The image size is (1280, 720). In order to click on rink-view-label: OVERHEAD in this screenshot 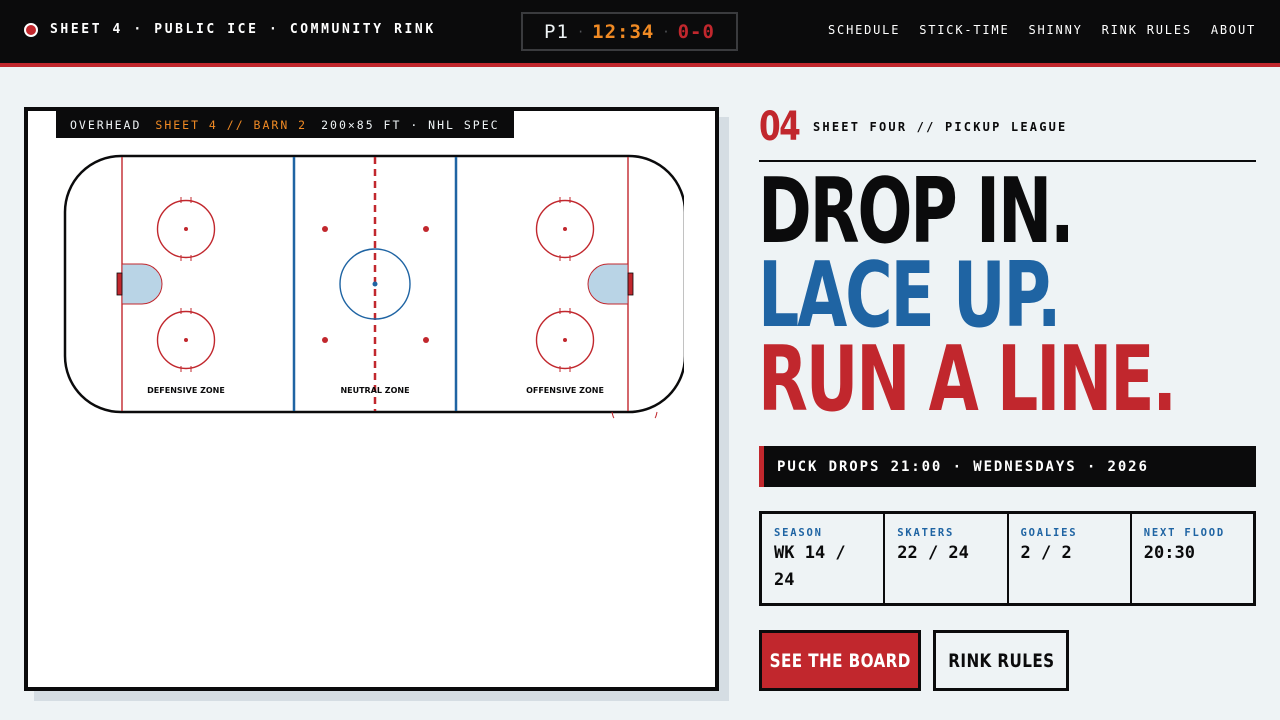, I will do `click(106, 124)`.